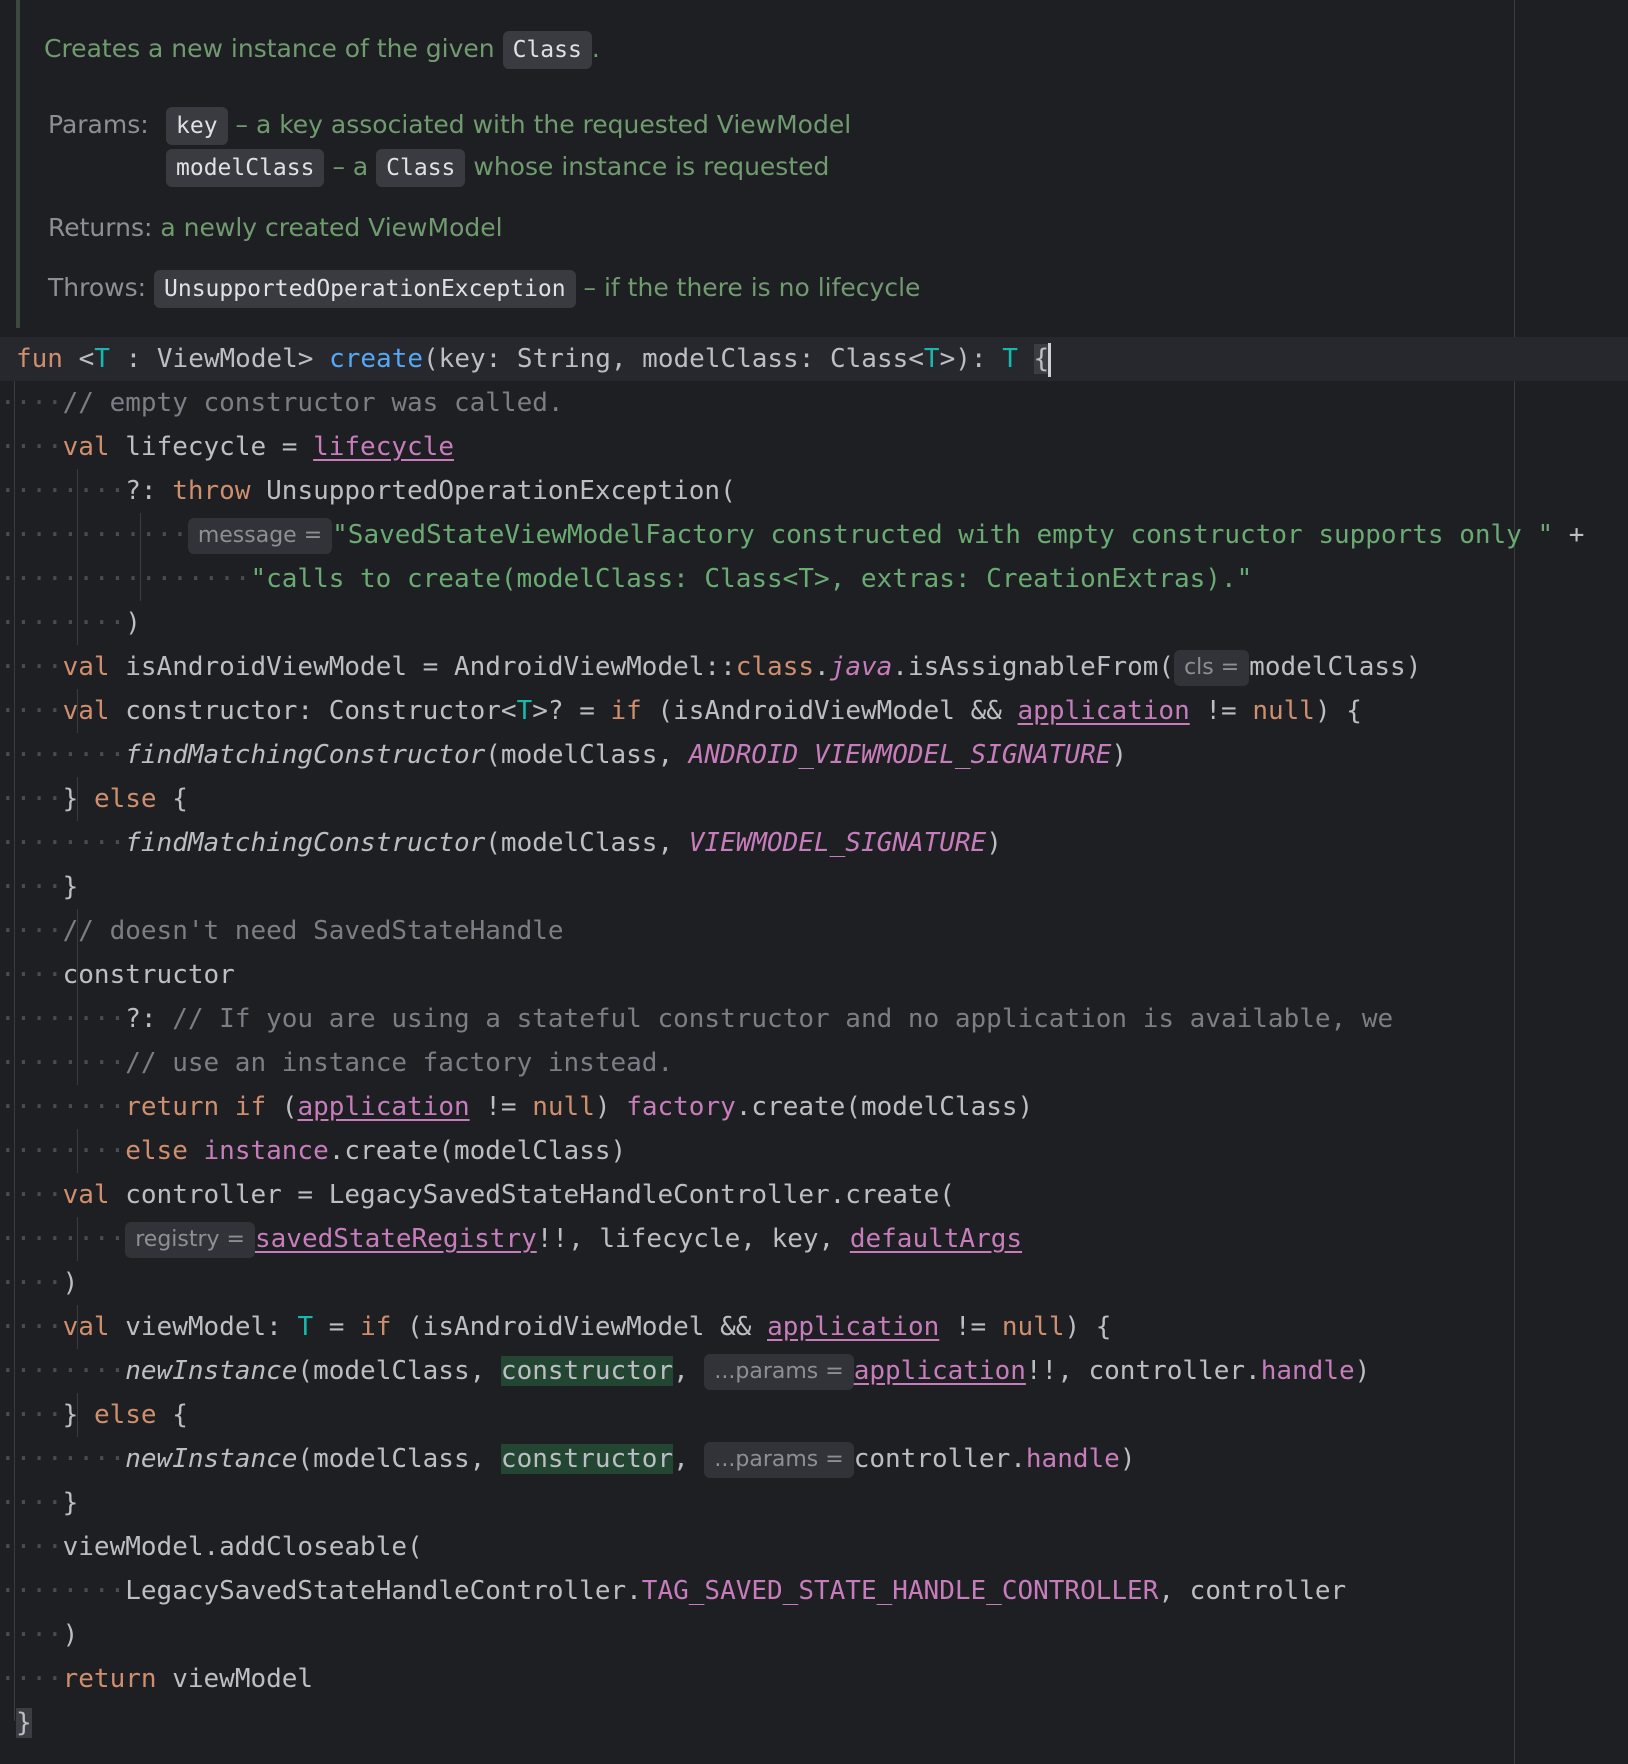  I want to click on doc-returns-desc: a newly created ViewModel, so click(331, 227).